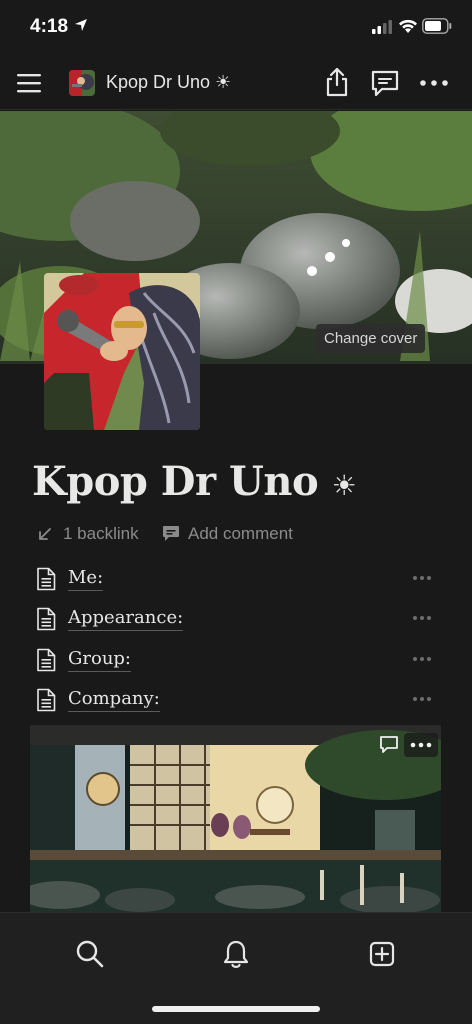 Image resolution: width=472 pixels, height=1024 pixels. Describe the element at coordinates (389, 744) in the screenshot. I see `image-comment-icon` at that location.